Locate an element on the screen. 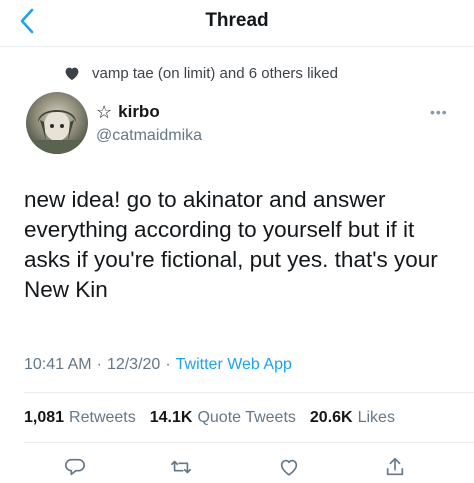 The image size is (474, 483). quote-tweets-stat: 14.1K Quote Tweets is located at coordinates (223, 418).